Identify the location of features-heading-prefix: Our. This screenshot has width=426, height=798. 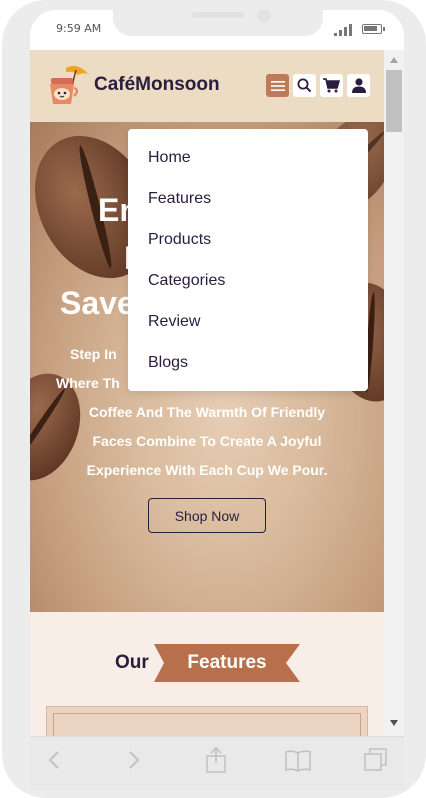
(132, 662).